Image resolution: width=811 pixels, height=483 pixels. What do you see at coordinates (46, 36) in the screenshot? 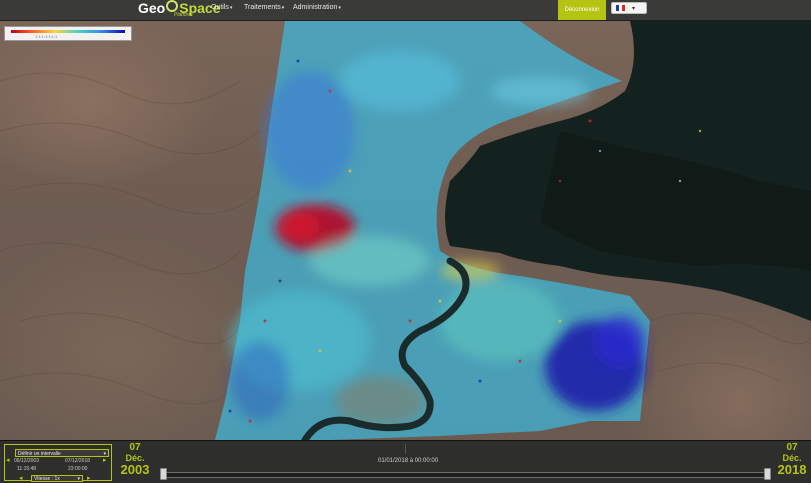
I see `legend-label: 1:1:1:1:1:1:1` at bounding box center [46, 36].